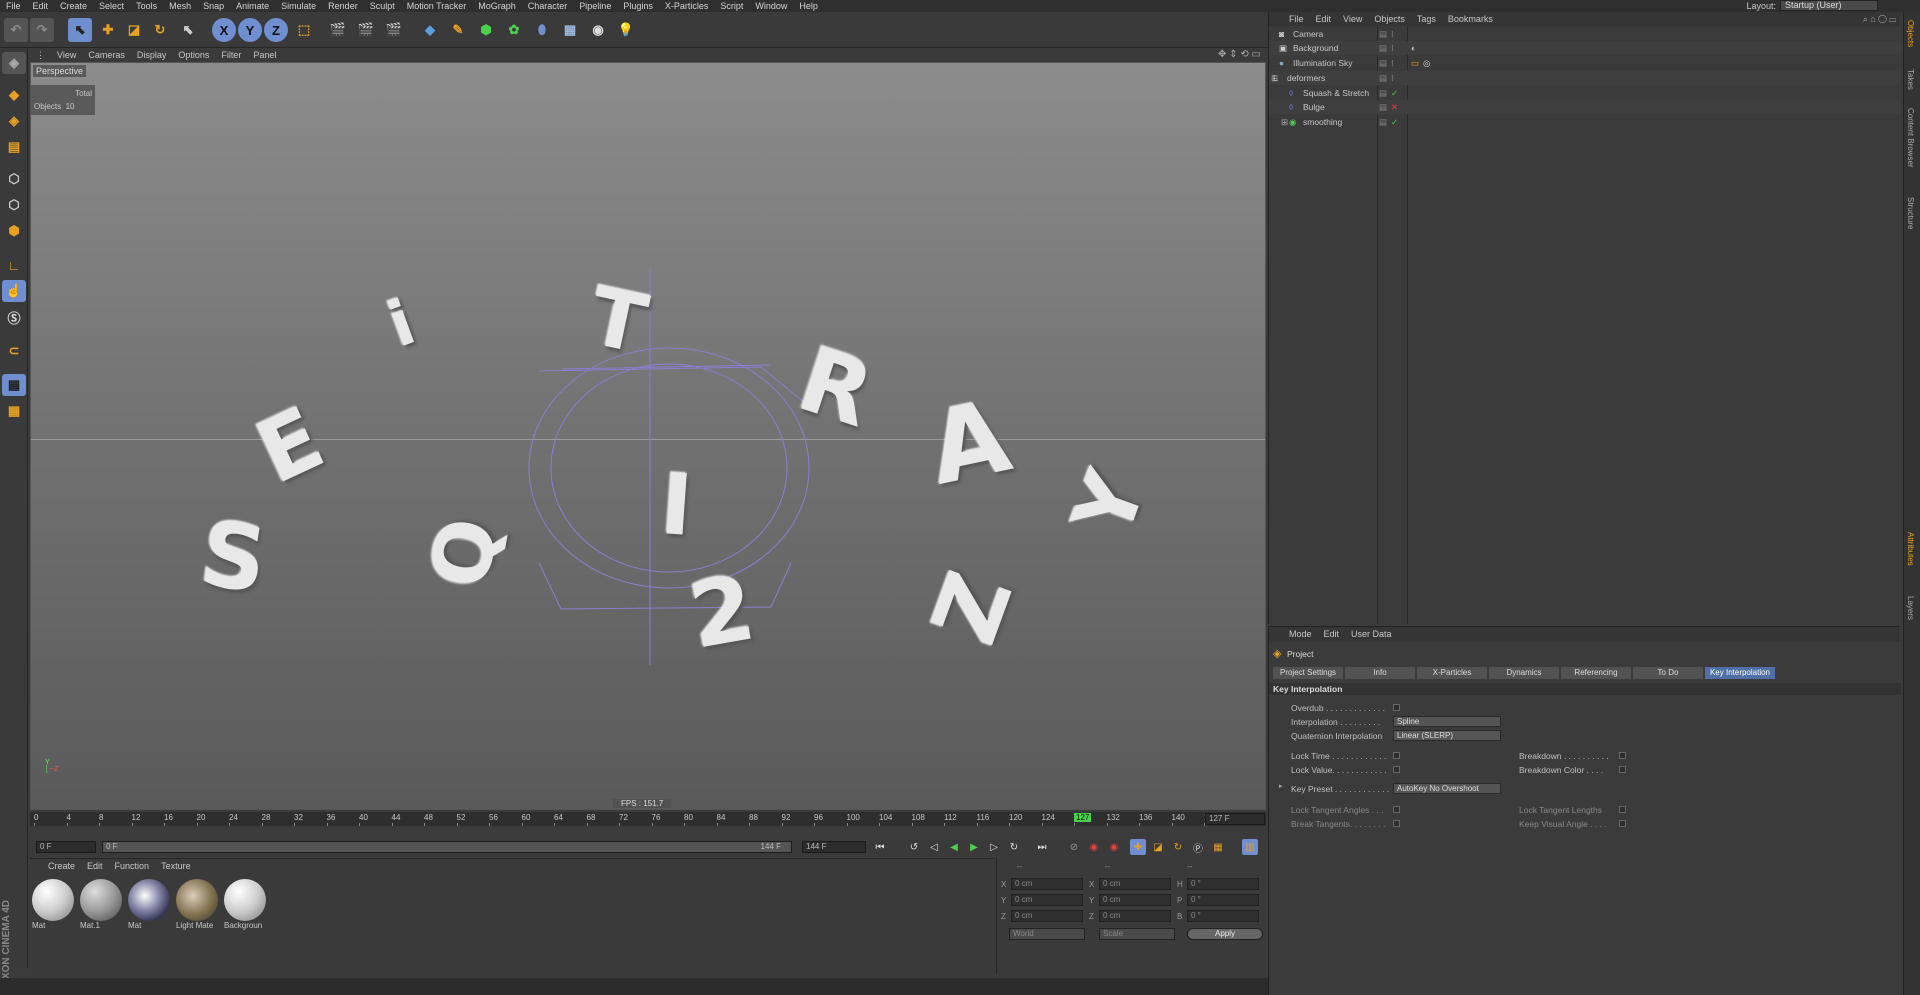  I want to click on object-menu-item: Edit, so click(1324, 19).